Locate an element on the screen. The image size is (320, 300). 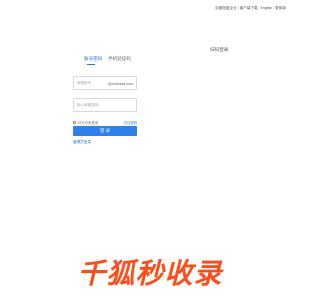
top-link-english: English is located at coordinates (266, 8).